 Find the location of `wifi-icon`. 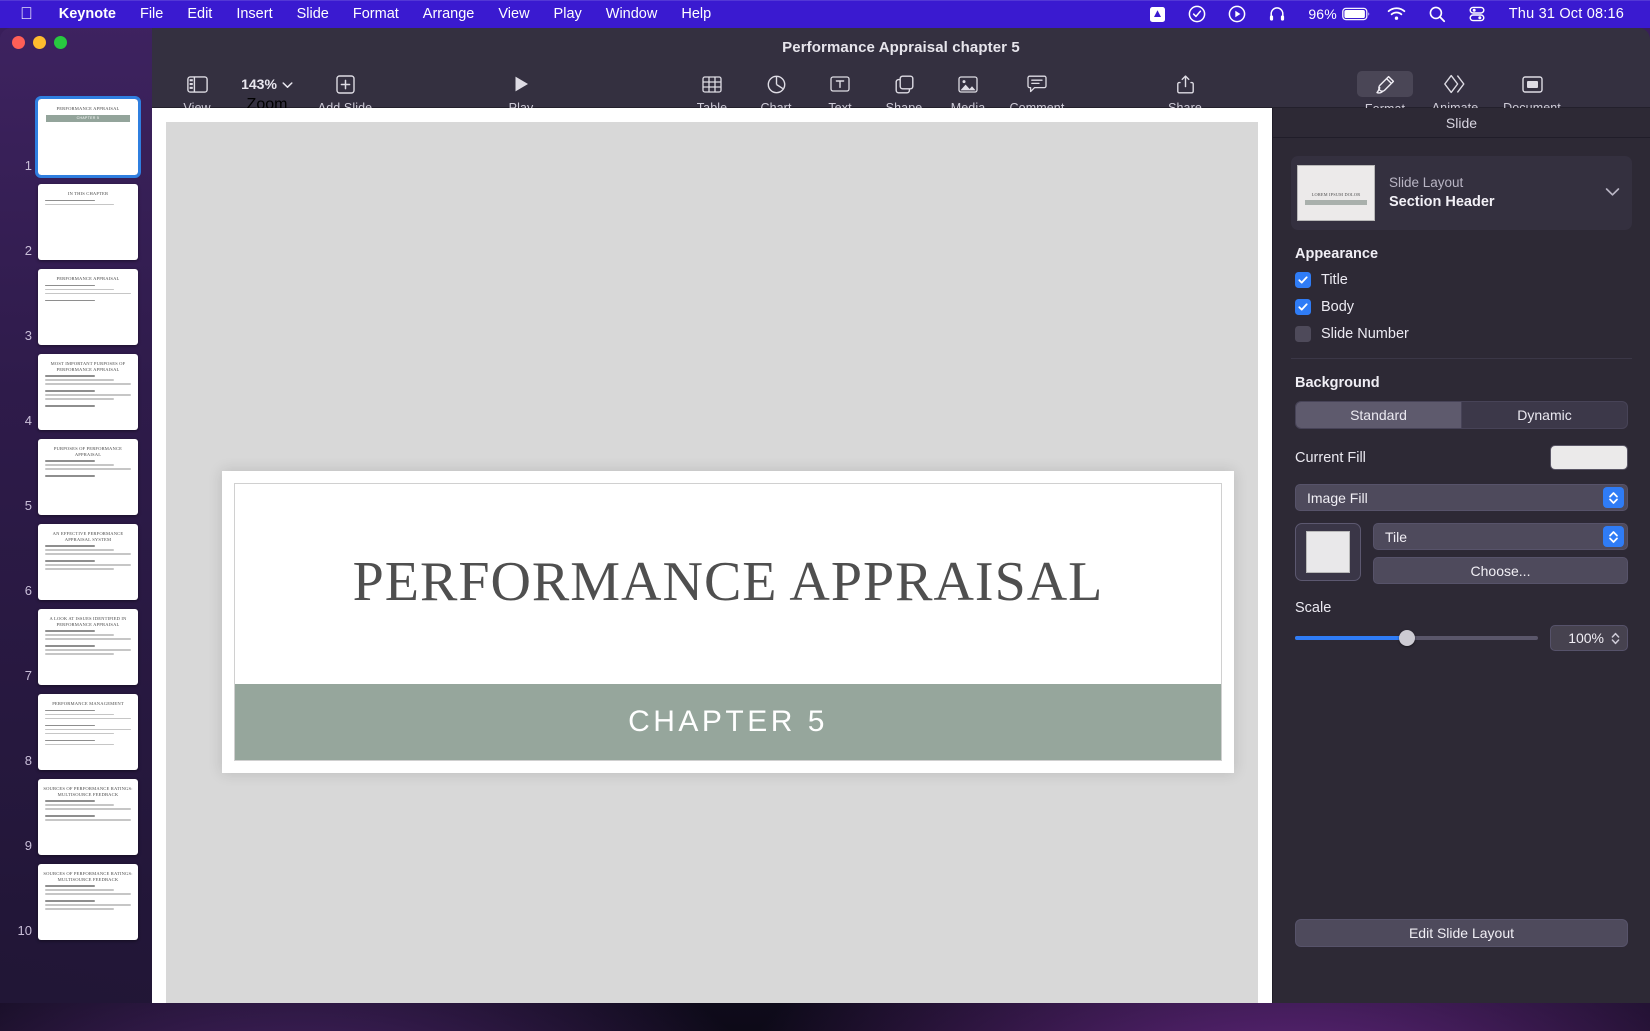

wifi-icon is located at coordinates (1396, 14).